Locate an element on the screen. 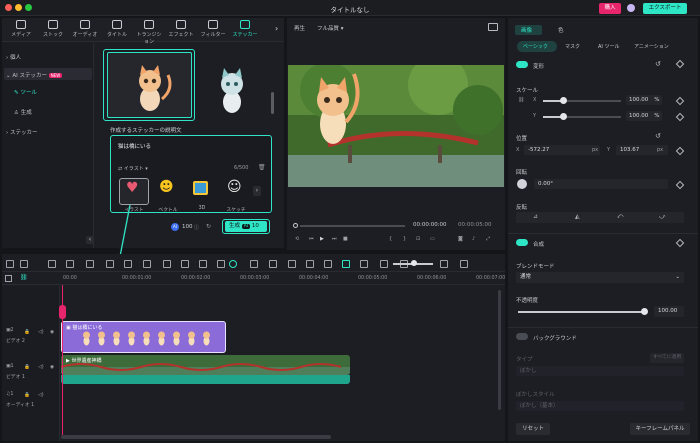 The height and width of the screenshot is (443, 700). generate-button: 生成 AI 10 is located at coordinates (246, 226).